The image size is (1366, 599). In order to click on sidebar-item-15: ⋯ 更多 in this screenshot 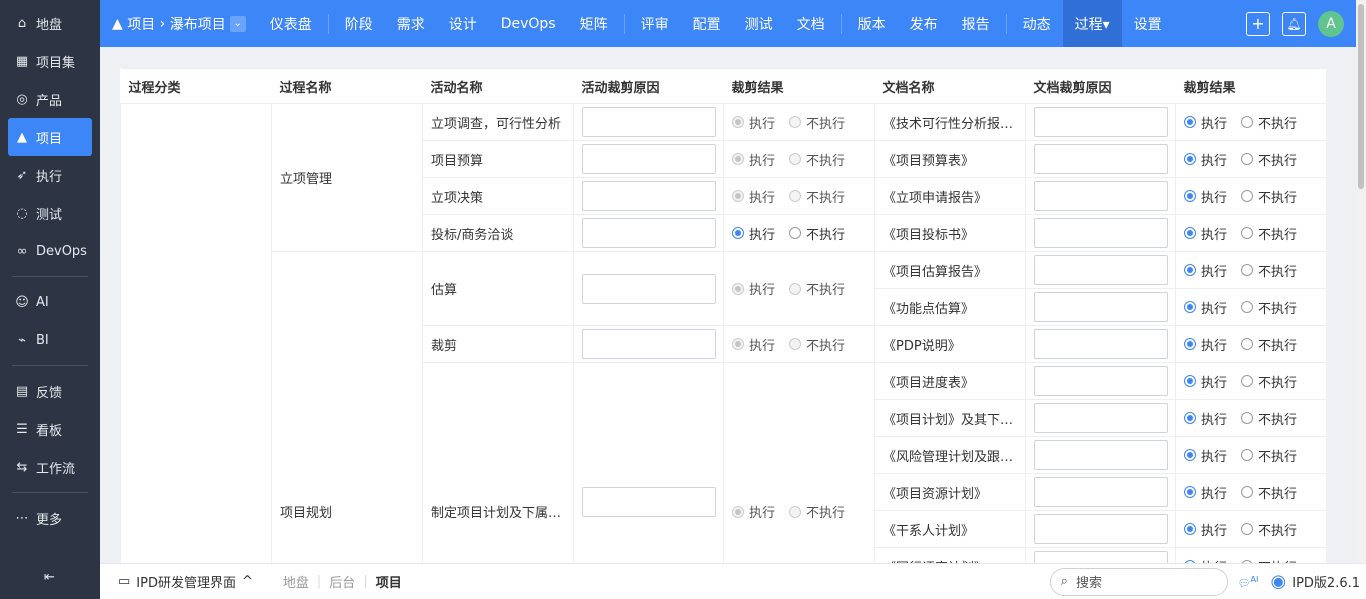, I will do `click(50, 518)`.